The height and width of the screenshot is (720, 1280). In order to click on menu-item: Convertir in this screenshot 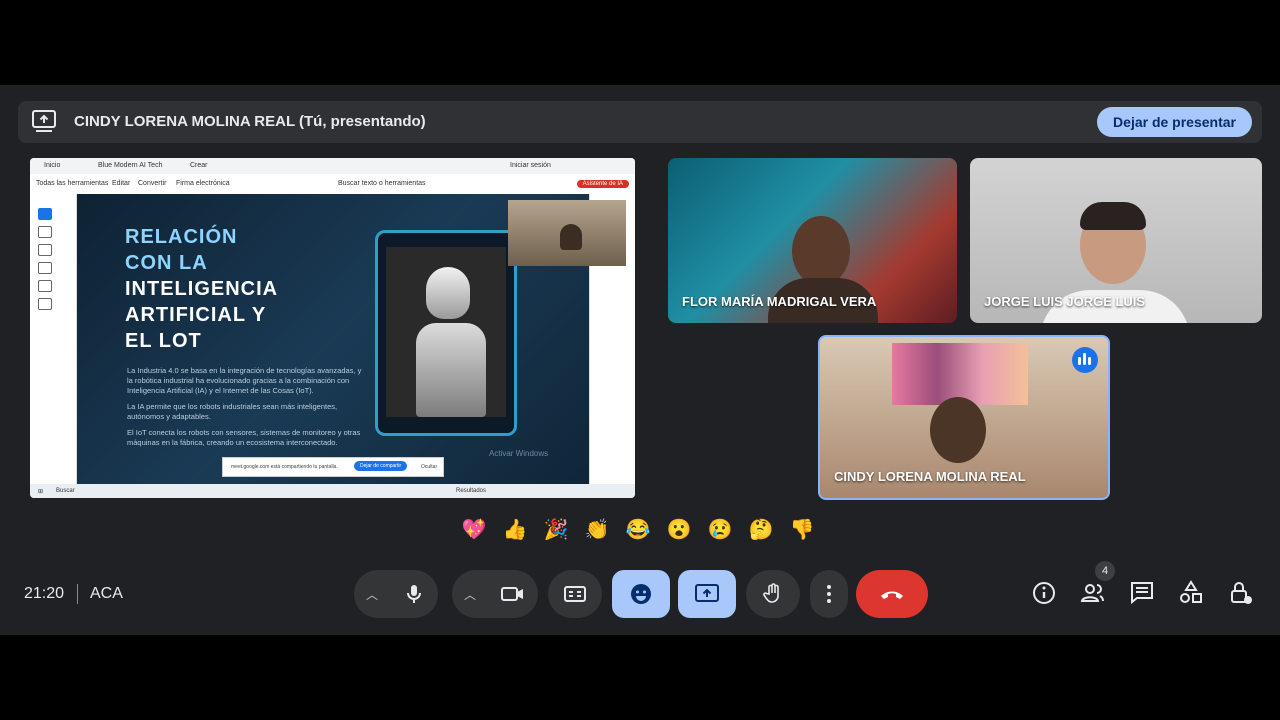, I will do `click(152, 183)`.